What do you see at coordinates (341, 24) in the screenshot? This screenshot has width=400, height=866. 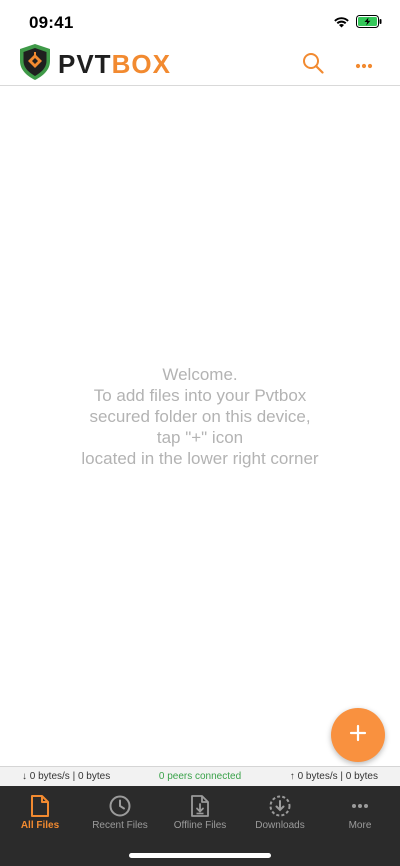 I see `wifi-icon` at bounding box center [341, 24].